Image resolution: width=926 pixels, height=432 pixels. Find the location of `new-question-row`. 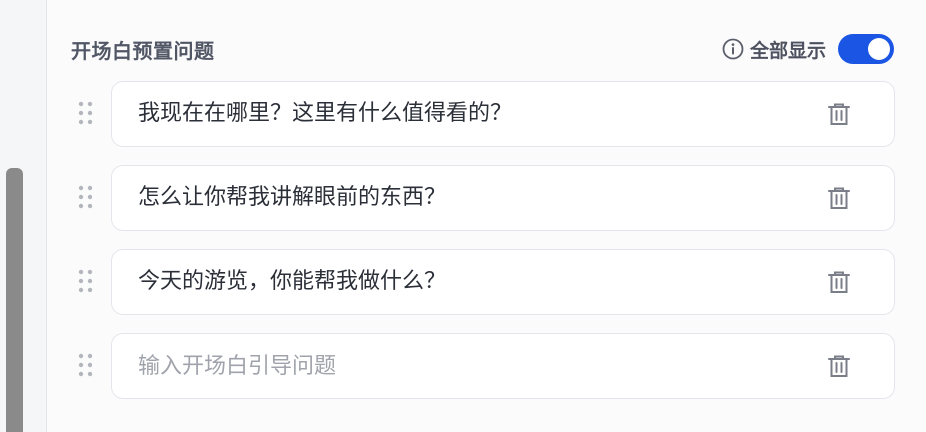

new-question-row is located at coordinates (485, 366).